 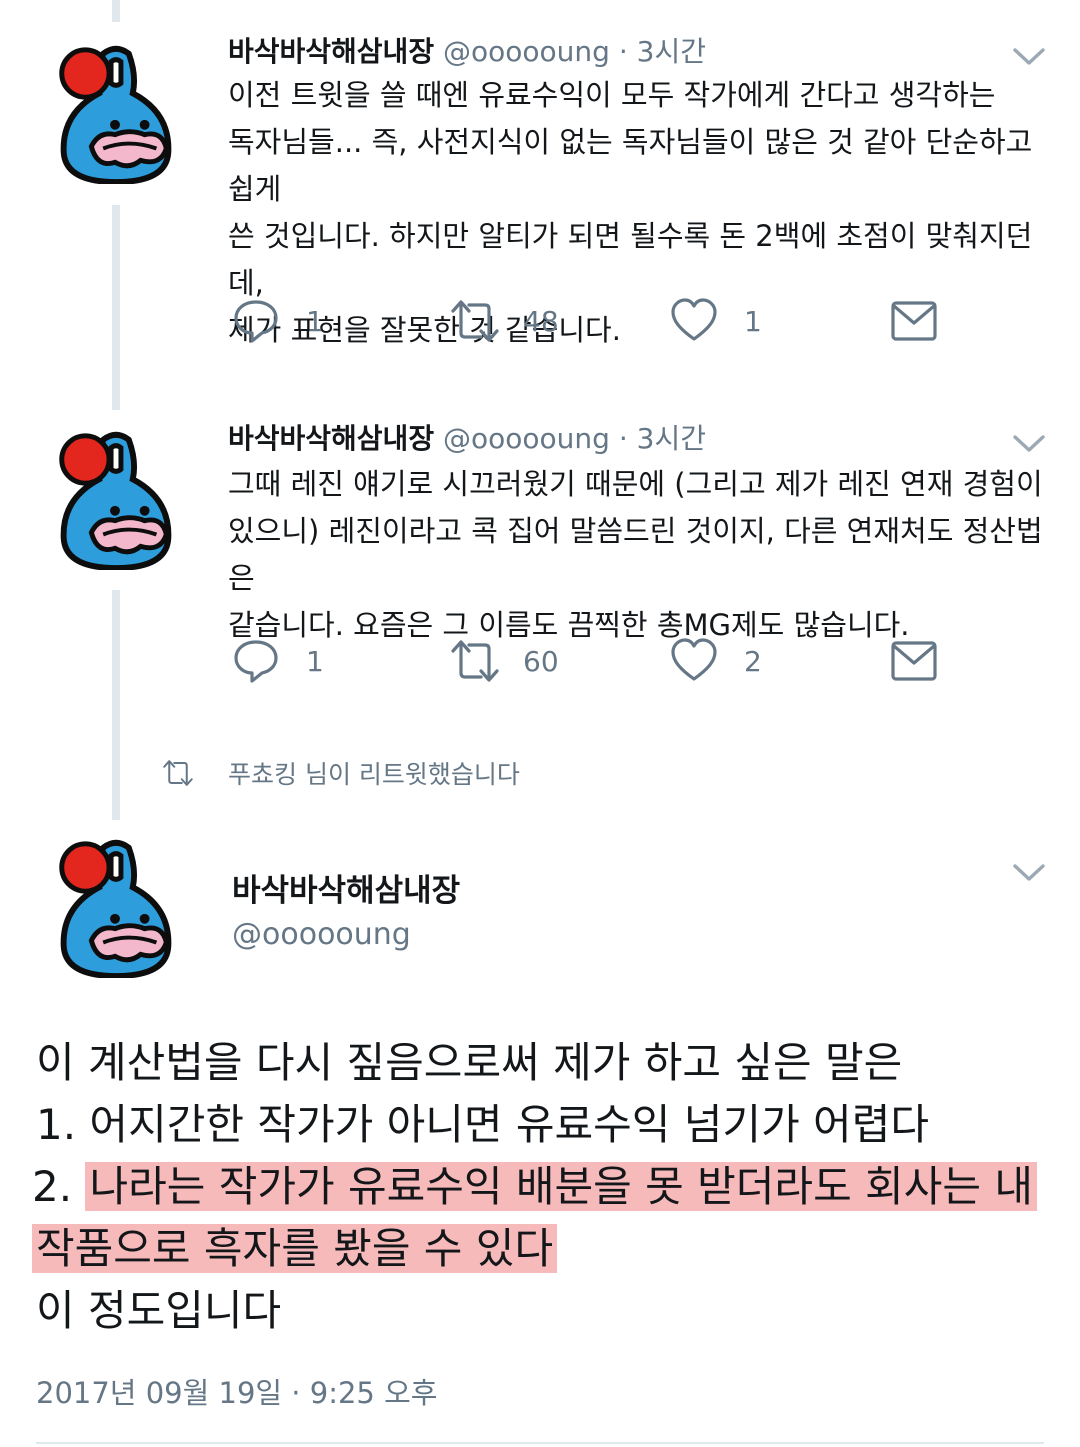 What do you see at coordinates (540, 1443) in the screenshot?
I see `divider` at bounding box center [540, 1443].